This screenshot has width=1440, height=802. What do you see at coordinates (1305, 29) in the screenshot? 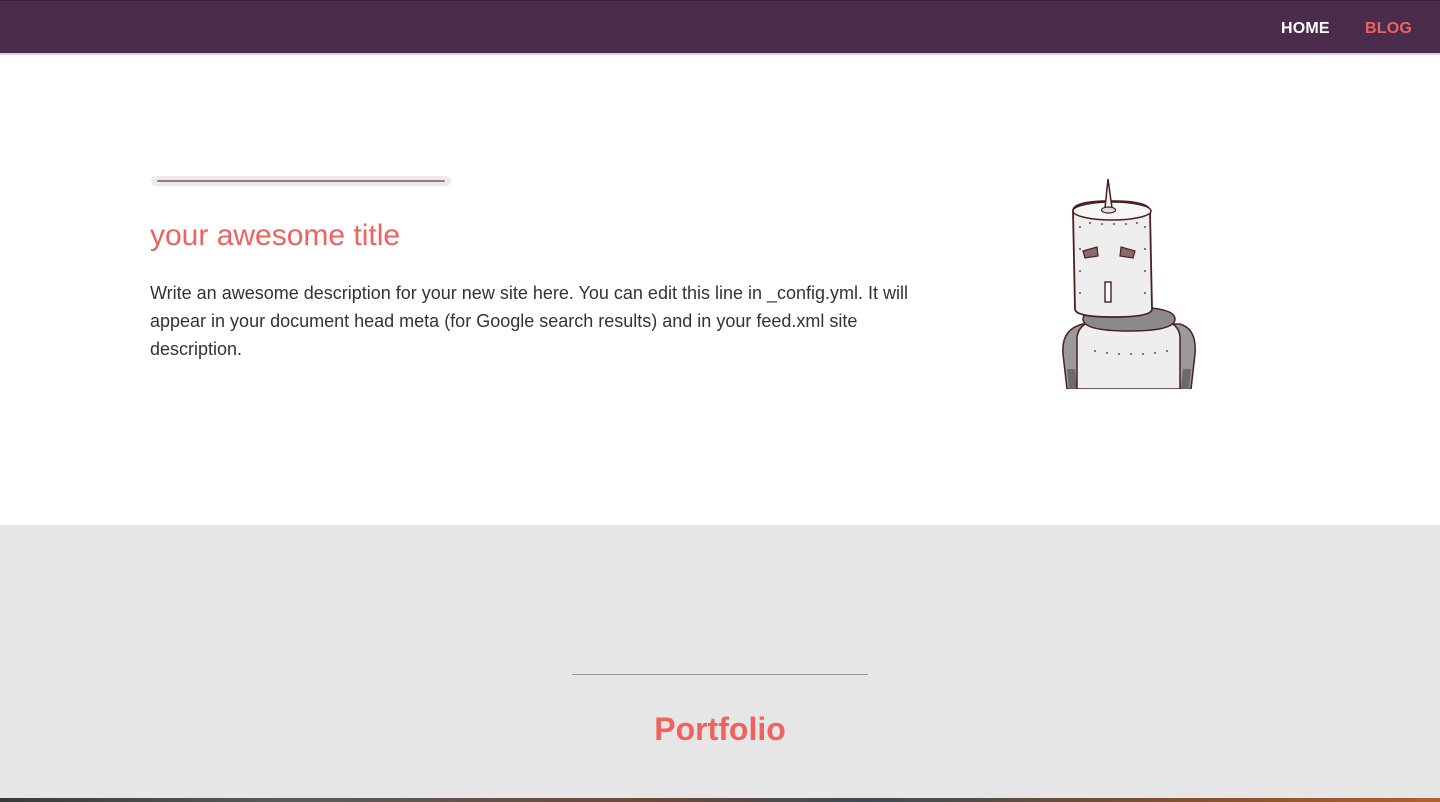
I see `nav-home-link: HOME` at bounding box center [1305, 29].